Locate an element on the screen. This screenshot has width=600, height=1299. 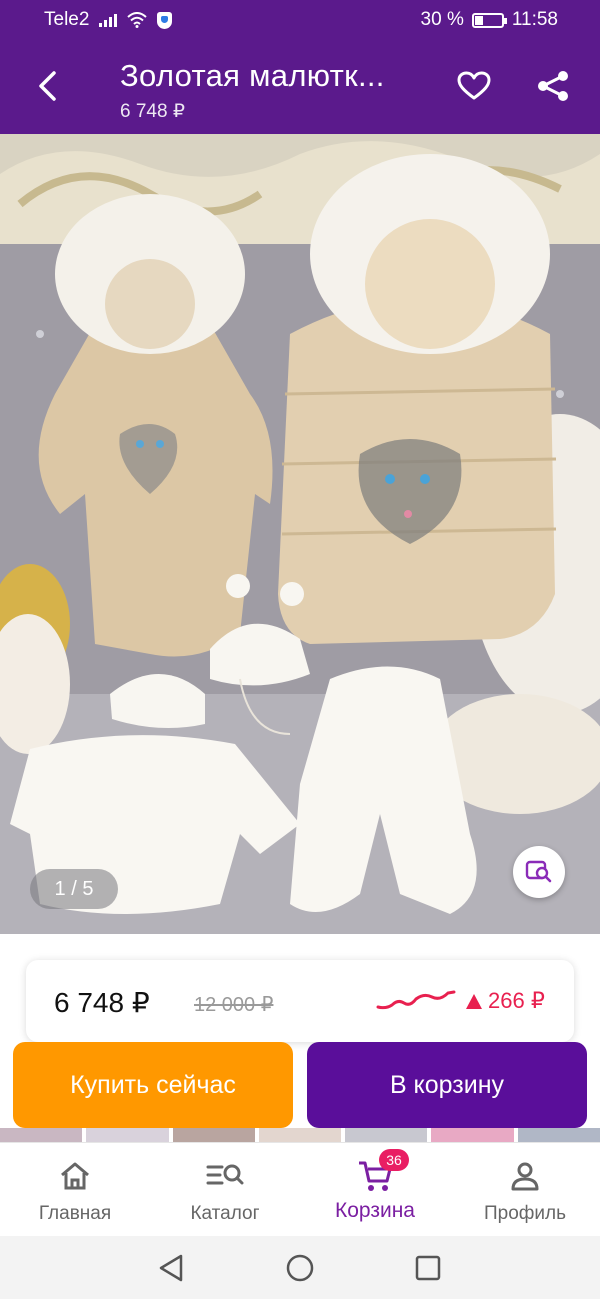
visual-search-button is located at coordinates (539, 872).